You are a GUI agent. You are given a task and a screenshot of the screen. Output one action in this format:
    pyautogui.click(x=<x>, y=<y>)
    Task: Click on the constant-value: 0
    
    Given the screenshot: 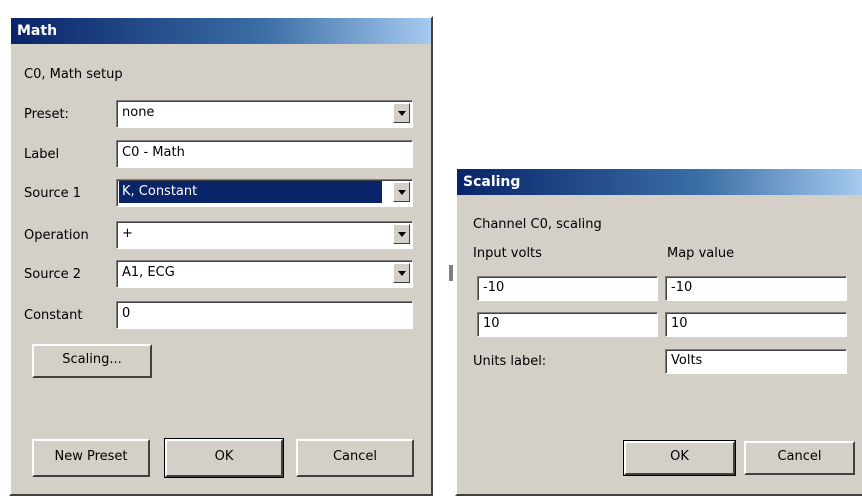 What is the action you would take?
    pyautogui.click(x=126, y=313)
    